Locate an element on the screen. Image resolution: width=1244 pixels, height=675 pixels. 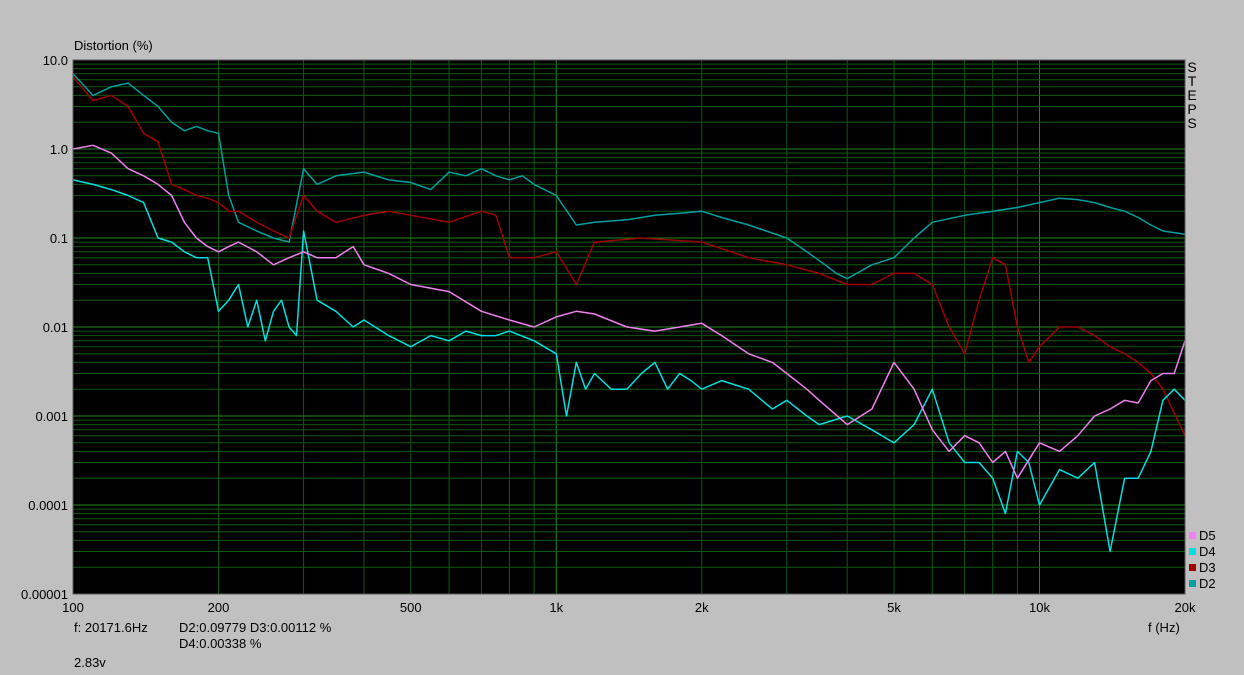
legend-swatch-d2 is located at coordinates (1192, 583).